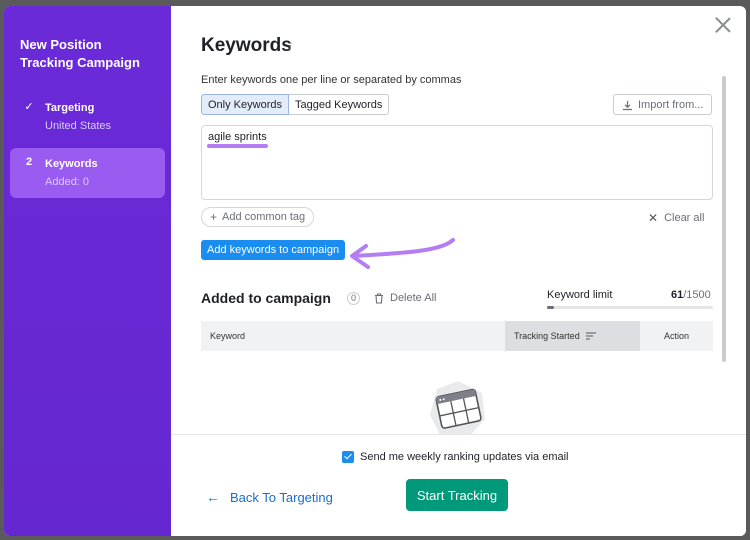 Image resolution: width=750 pixels, height=540 pixels. I want to click on column-tracking-started: Tracking Started, so click(572, 336).